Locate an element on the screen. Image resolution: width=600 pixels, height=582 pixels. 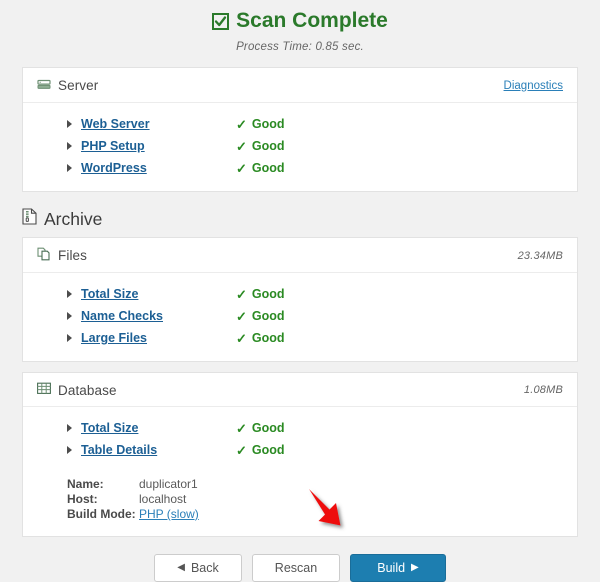
footer-button-bar: ◀ Back Rescan Build ▶ is located at coordinates (300, 568).